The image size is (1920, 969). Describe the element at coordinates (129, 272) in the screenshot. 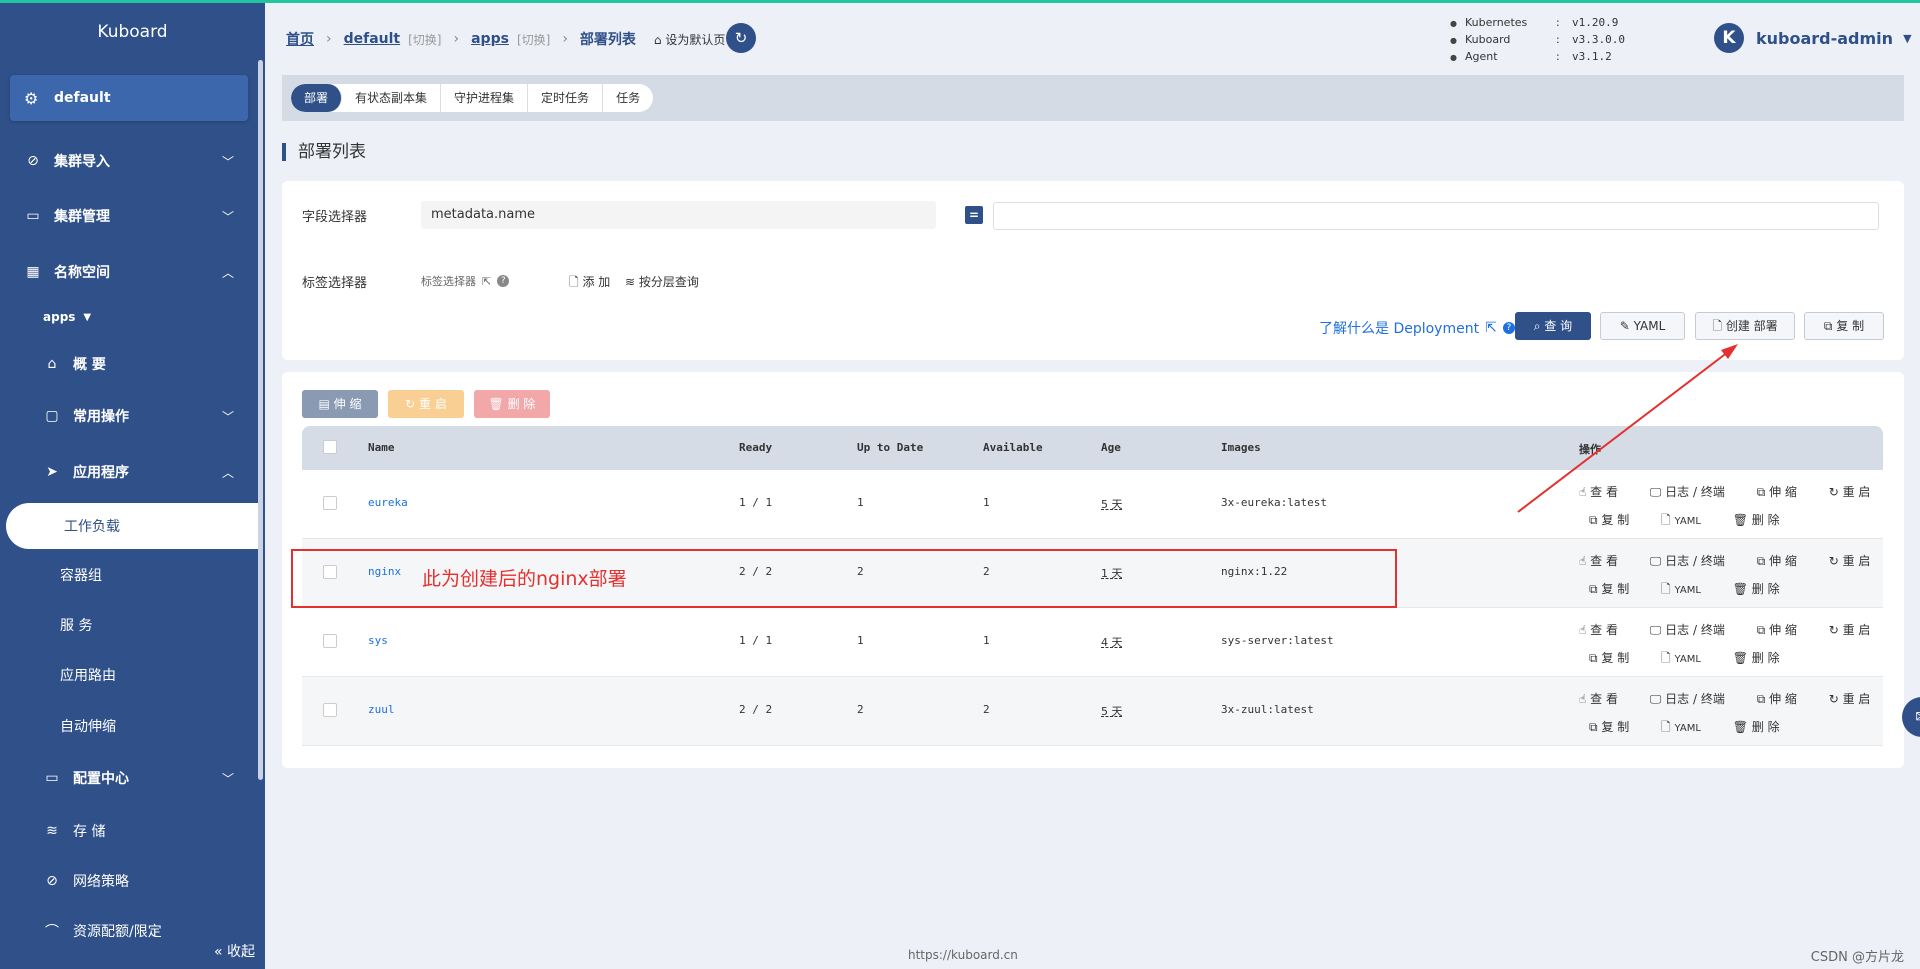

I see `sidebar-item-namespace: ▦ 名称空间 ︿` at that location.